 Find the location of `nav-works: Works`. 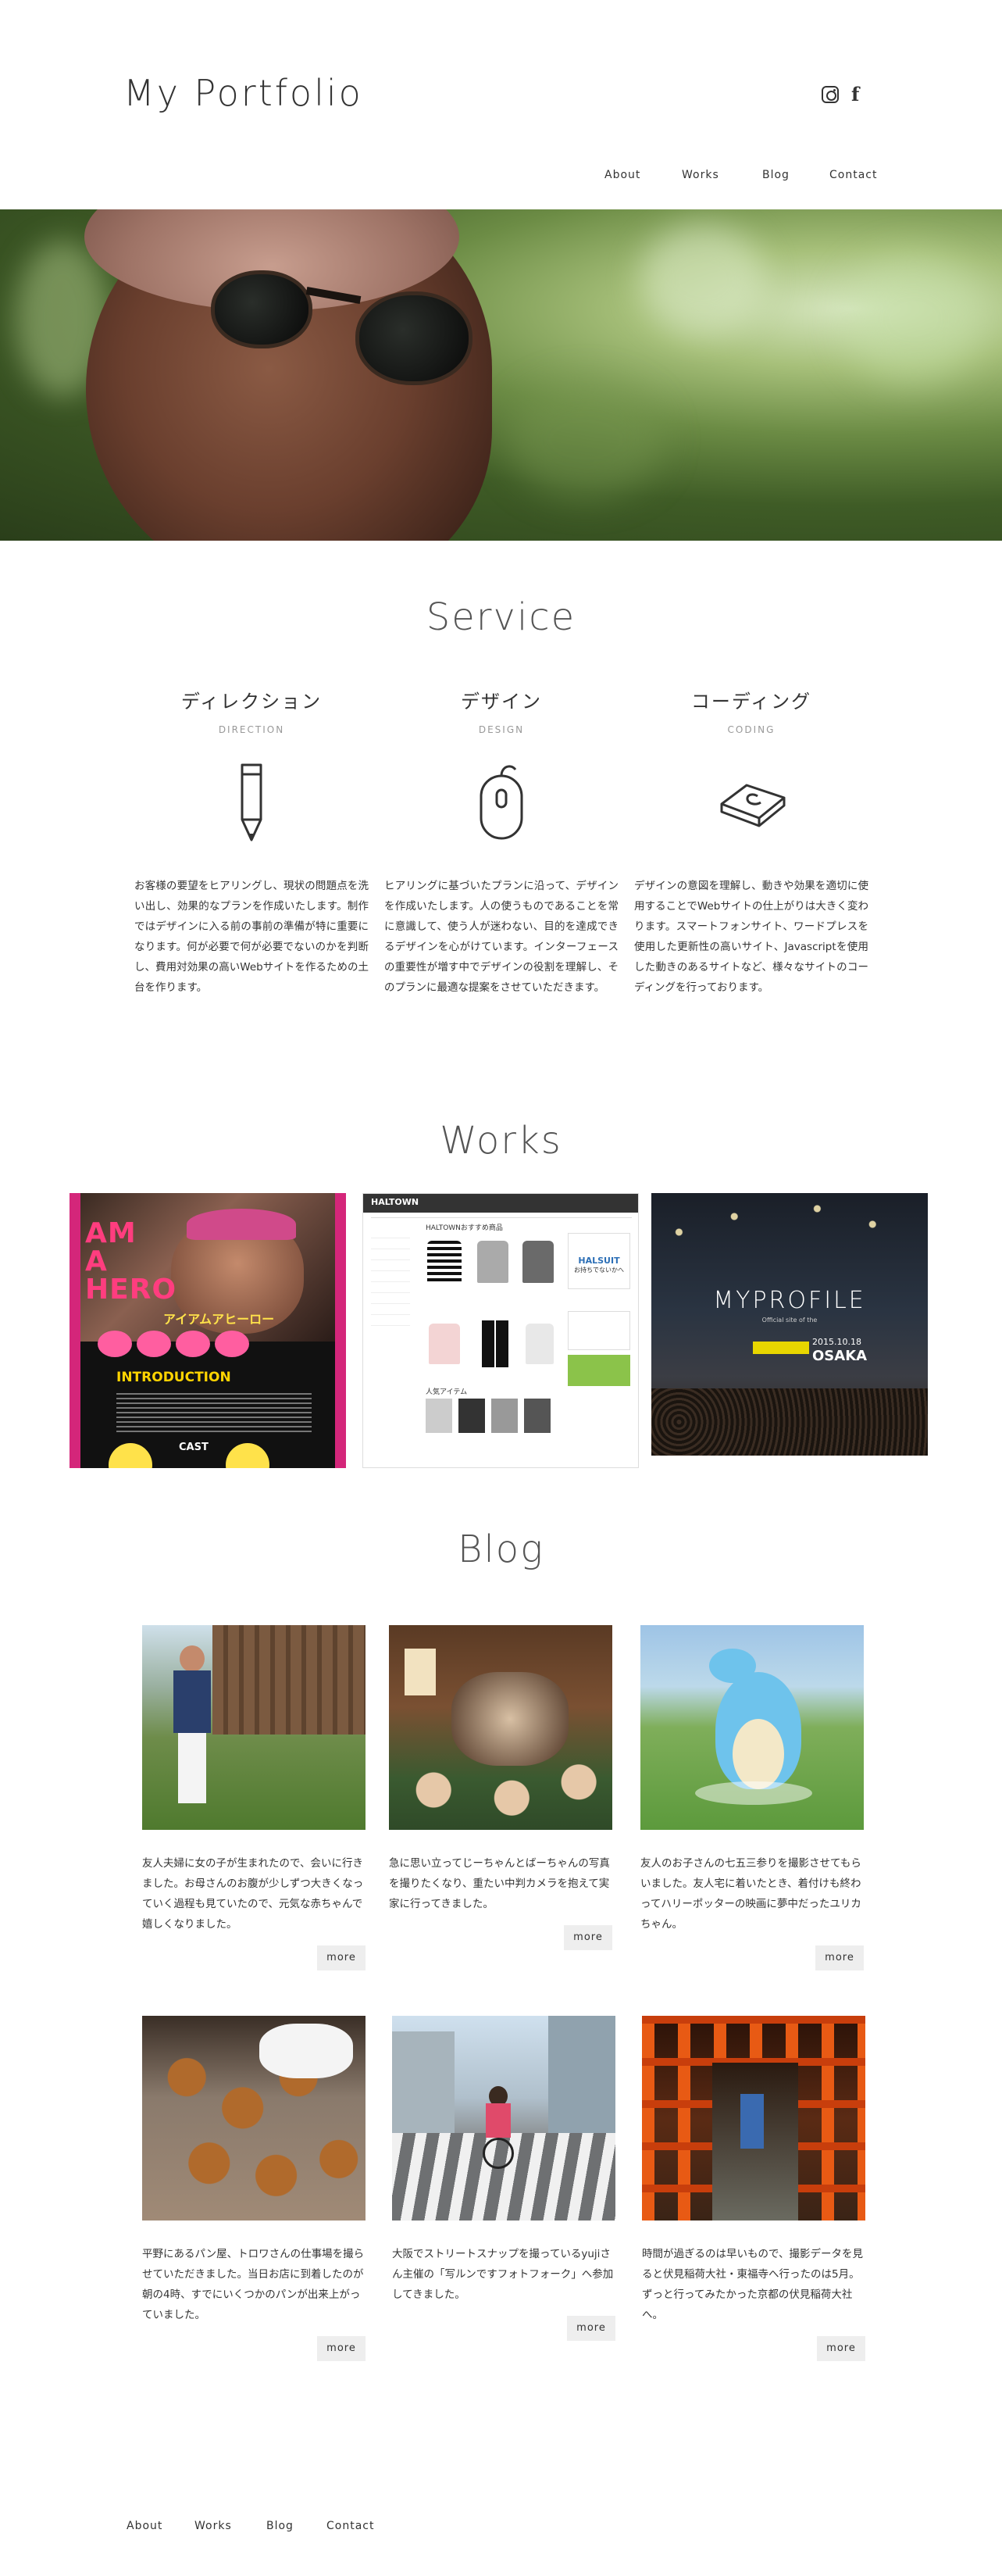

nav-works: Works is located at coordinates (700, 175).